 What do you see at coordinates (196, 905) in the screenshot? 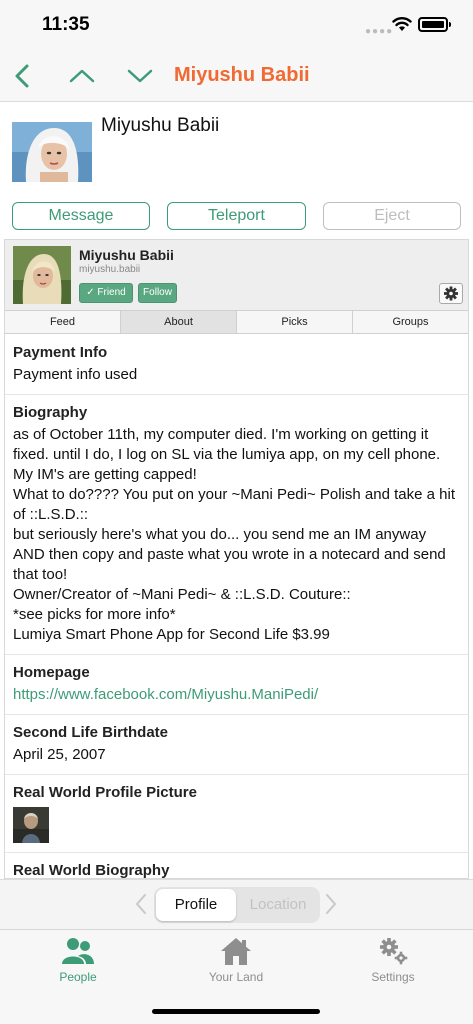
I see `segment-profile: Profile` at bounding box center [196, 905].